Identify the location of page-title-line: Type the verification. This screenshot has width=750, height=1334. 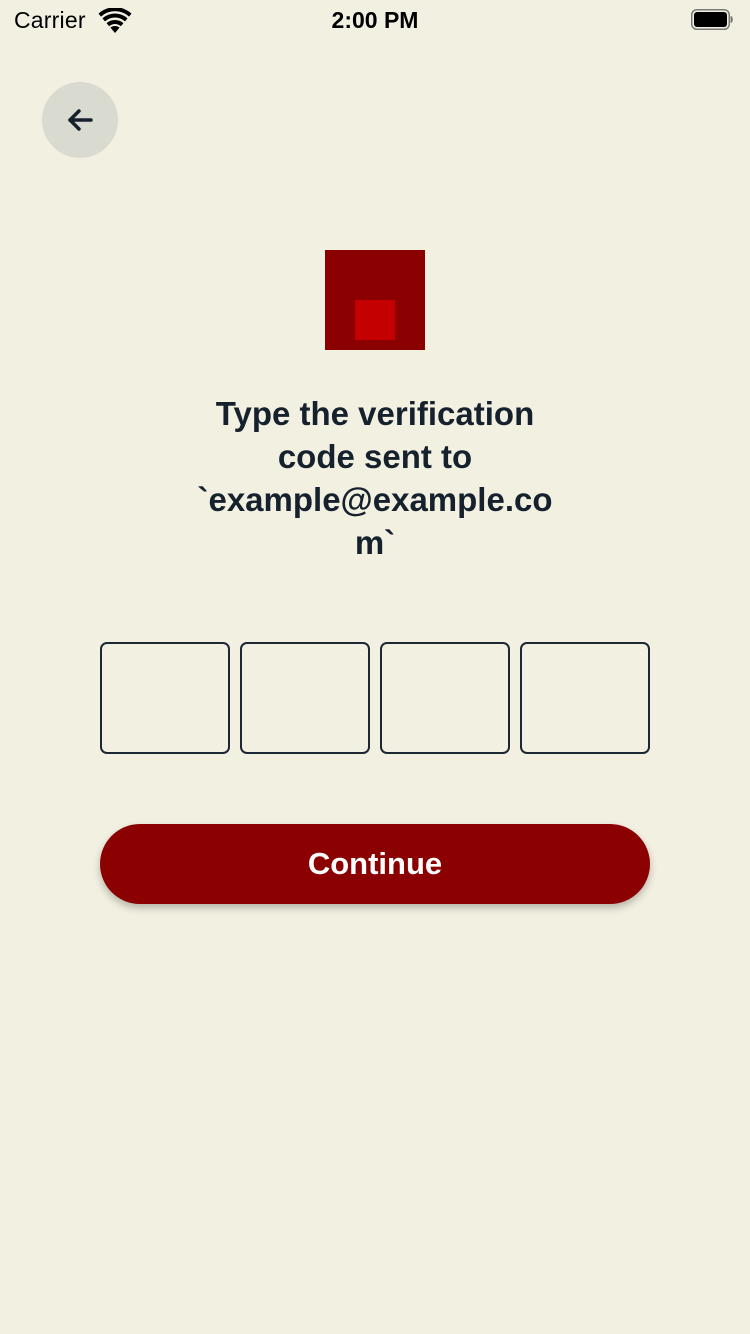
(375, 413).